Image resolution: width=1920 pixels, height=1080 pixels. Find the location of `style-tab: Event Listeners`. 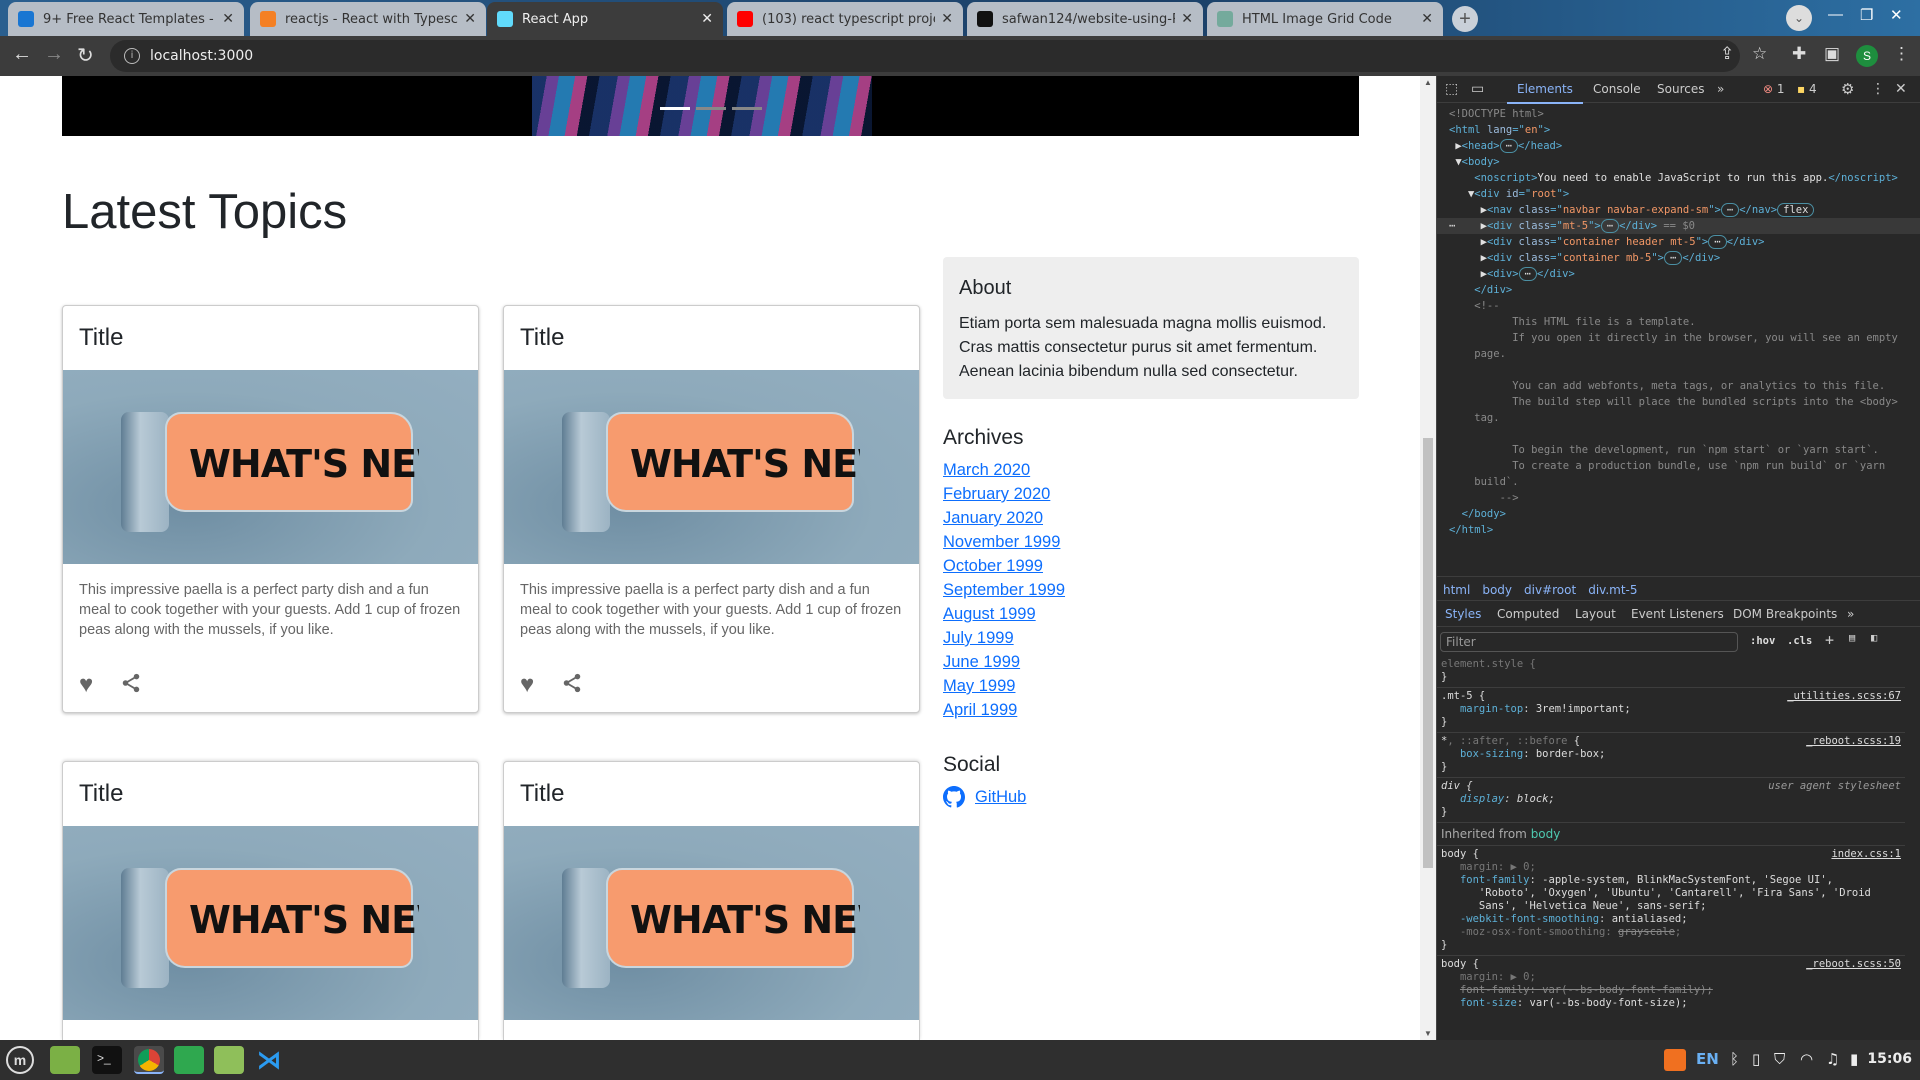

style-tab: Event Listeners is located at coordinates (1677, 614).